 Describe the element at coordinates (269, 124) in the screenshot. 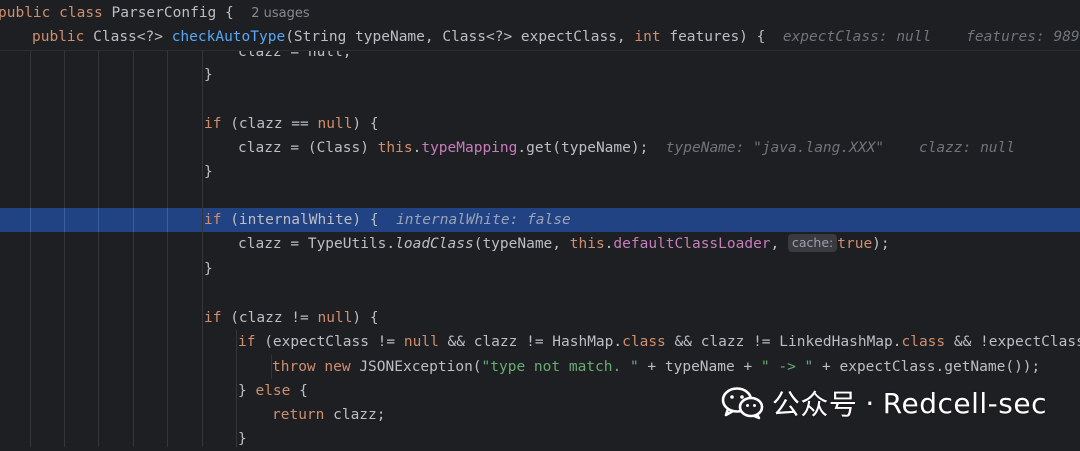

I see `code-text: (clazz ==` at that location.